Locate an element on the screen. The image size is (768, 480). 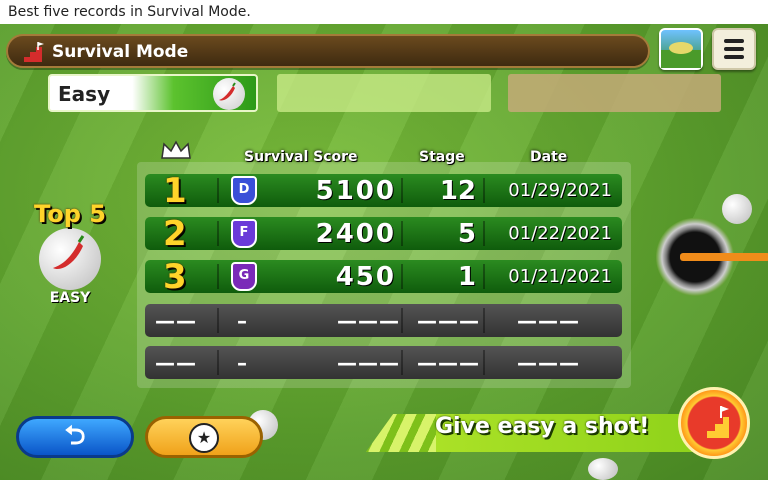
table-row: 1 D 5100 12 01/29/2021 is located at coordinates (383, 191).